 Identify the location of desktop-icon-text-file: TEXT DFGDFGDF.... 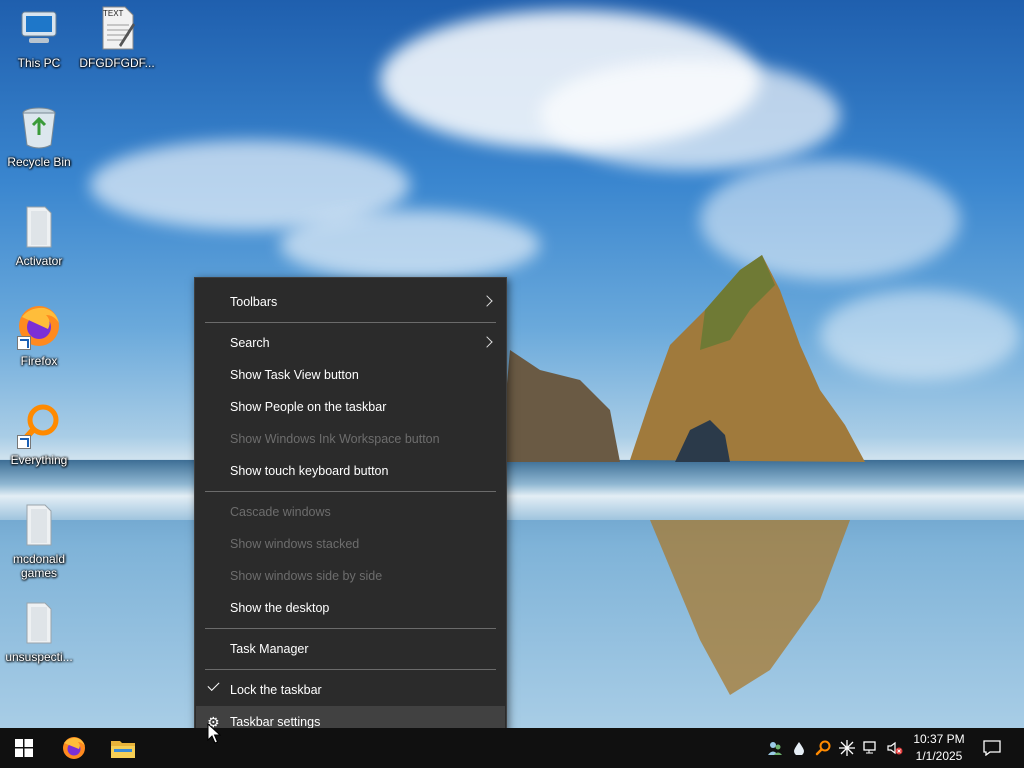
(117, 37).